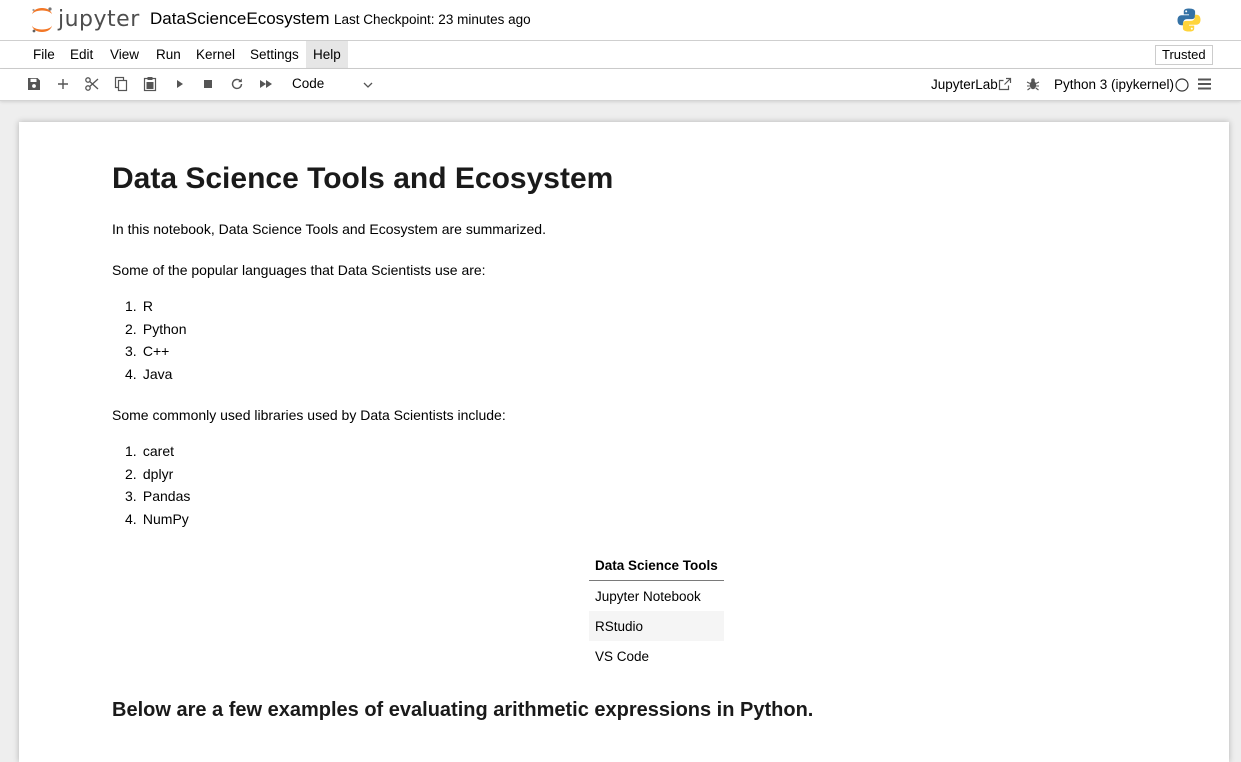 This screenshot has width=1241, height=762. I want to click on table-row: Jupyter Notebook, so click(656, 596).